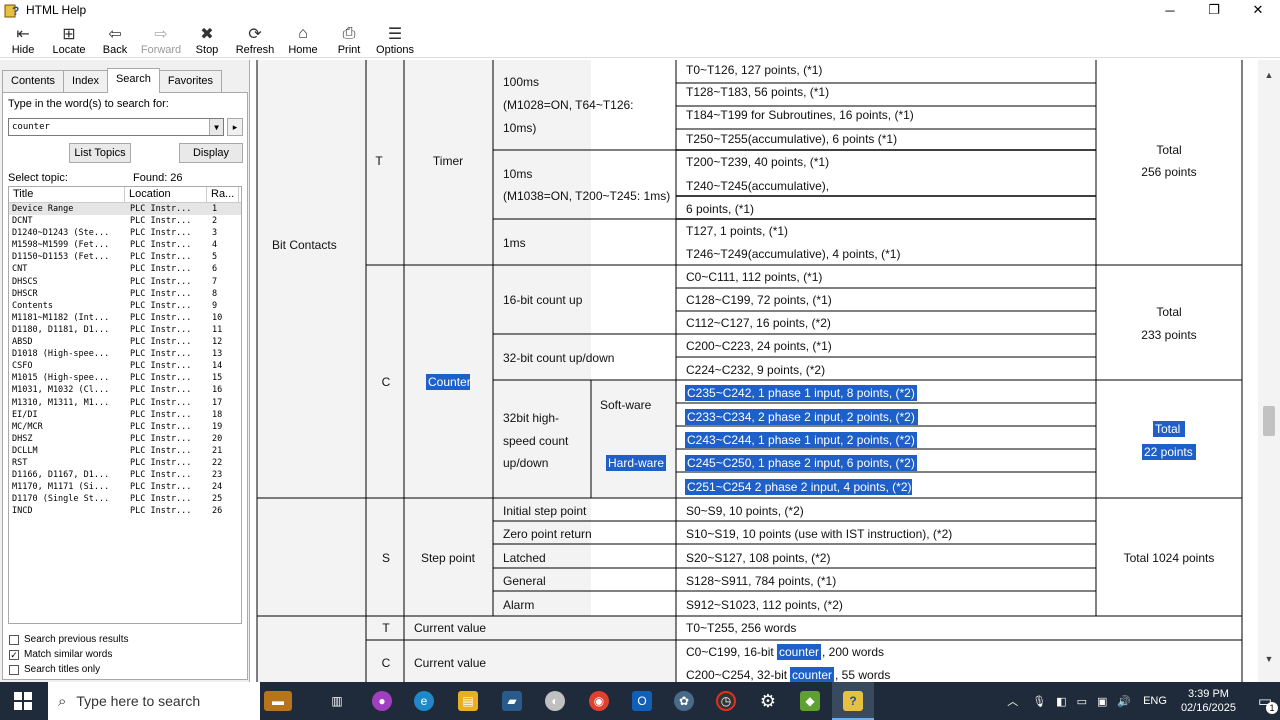 The width and height of the screenshot is (1280, 720). What do you see at coordinates (216, 127) in the screenshot?
I see `chevron-down-icon: ▼` at bounding box center [216, 127].